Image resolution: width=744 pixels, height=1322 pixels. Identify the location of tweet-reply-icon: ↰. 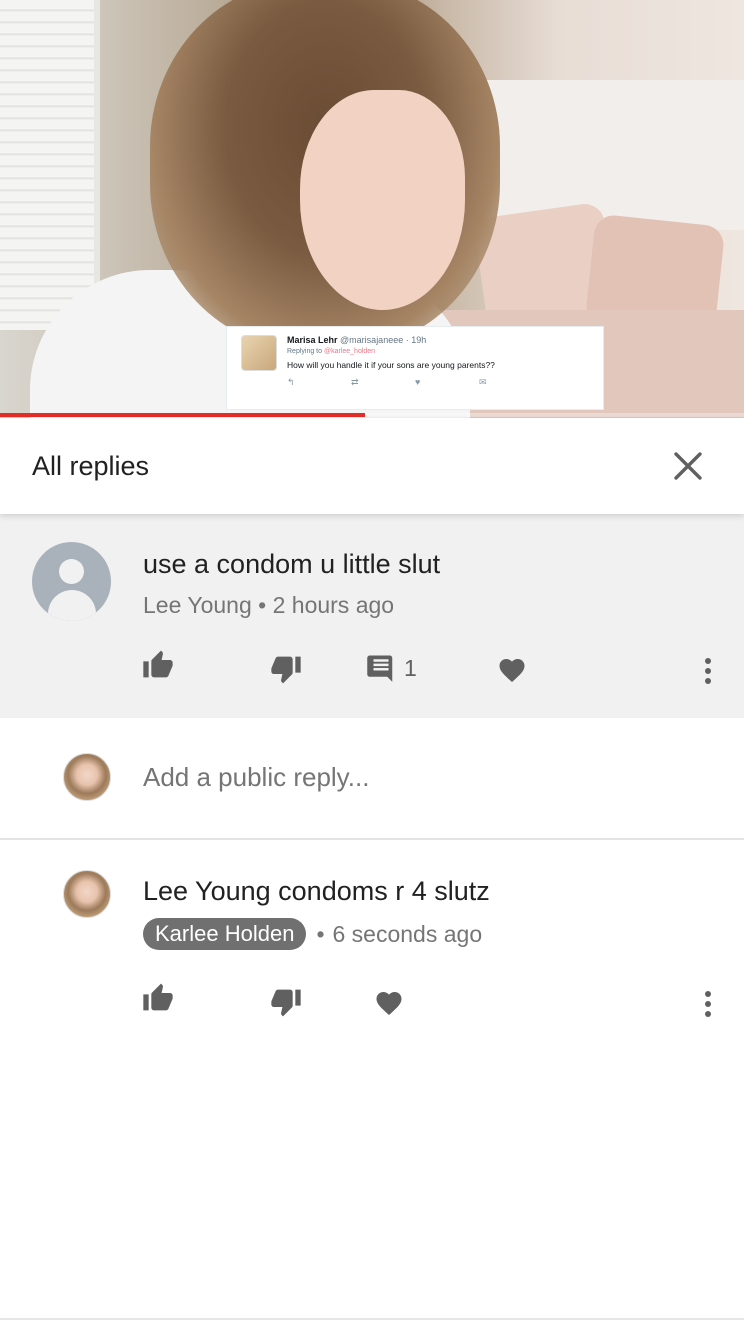
(291, 382).